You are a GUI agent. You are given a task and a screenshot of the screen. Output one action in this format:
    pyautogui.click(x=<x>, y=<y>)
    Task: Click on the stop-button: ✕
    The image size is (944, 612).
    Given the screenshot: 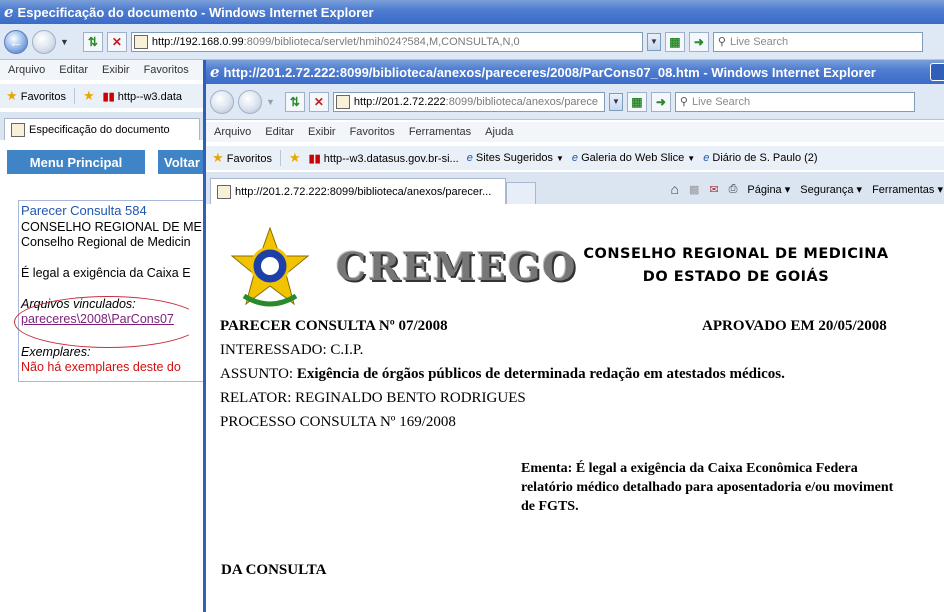 What is the action you would take?
    pyautogui.click(x=116, y=41)
    